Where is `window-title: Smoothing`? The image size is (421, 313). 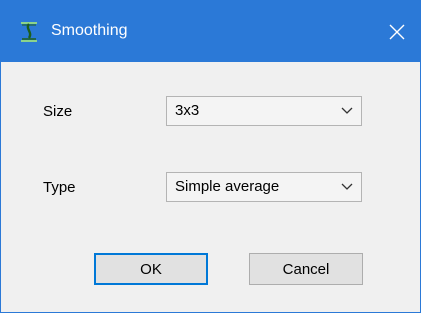 window-title: Smoothing is located at coordinates (89, 30).